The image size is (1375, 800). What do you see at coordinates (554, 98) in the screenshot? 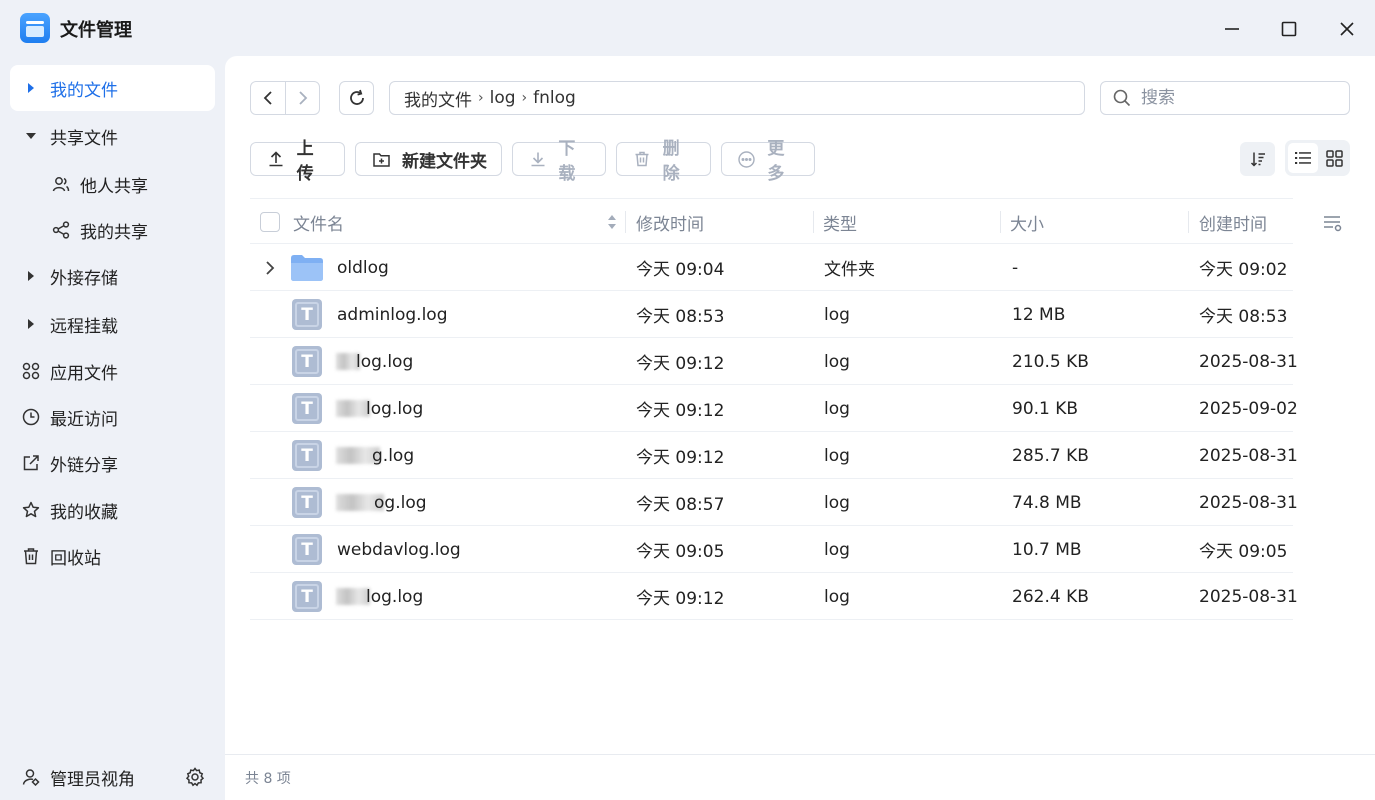
I see `breadcrumb-item-fnlog: fnlog` at bounding box center [554, 98].